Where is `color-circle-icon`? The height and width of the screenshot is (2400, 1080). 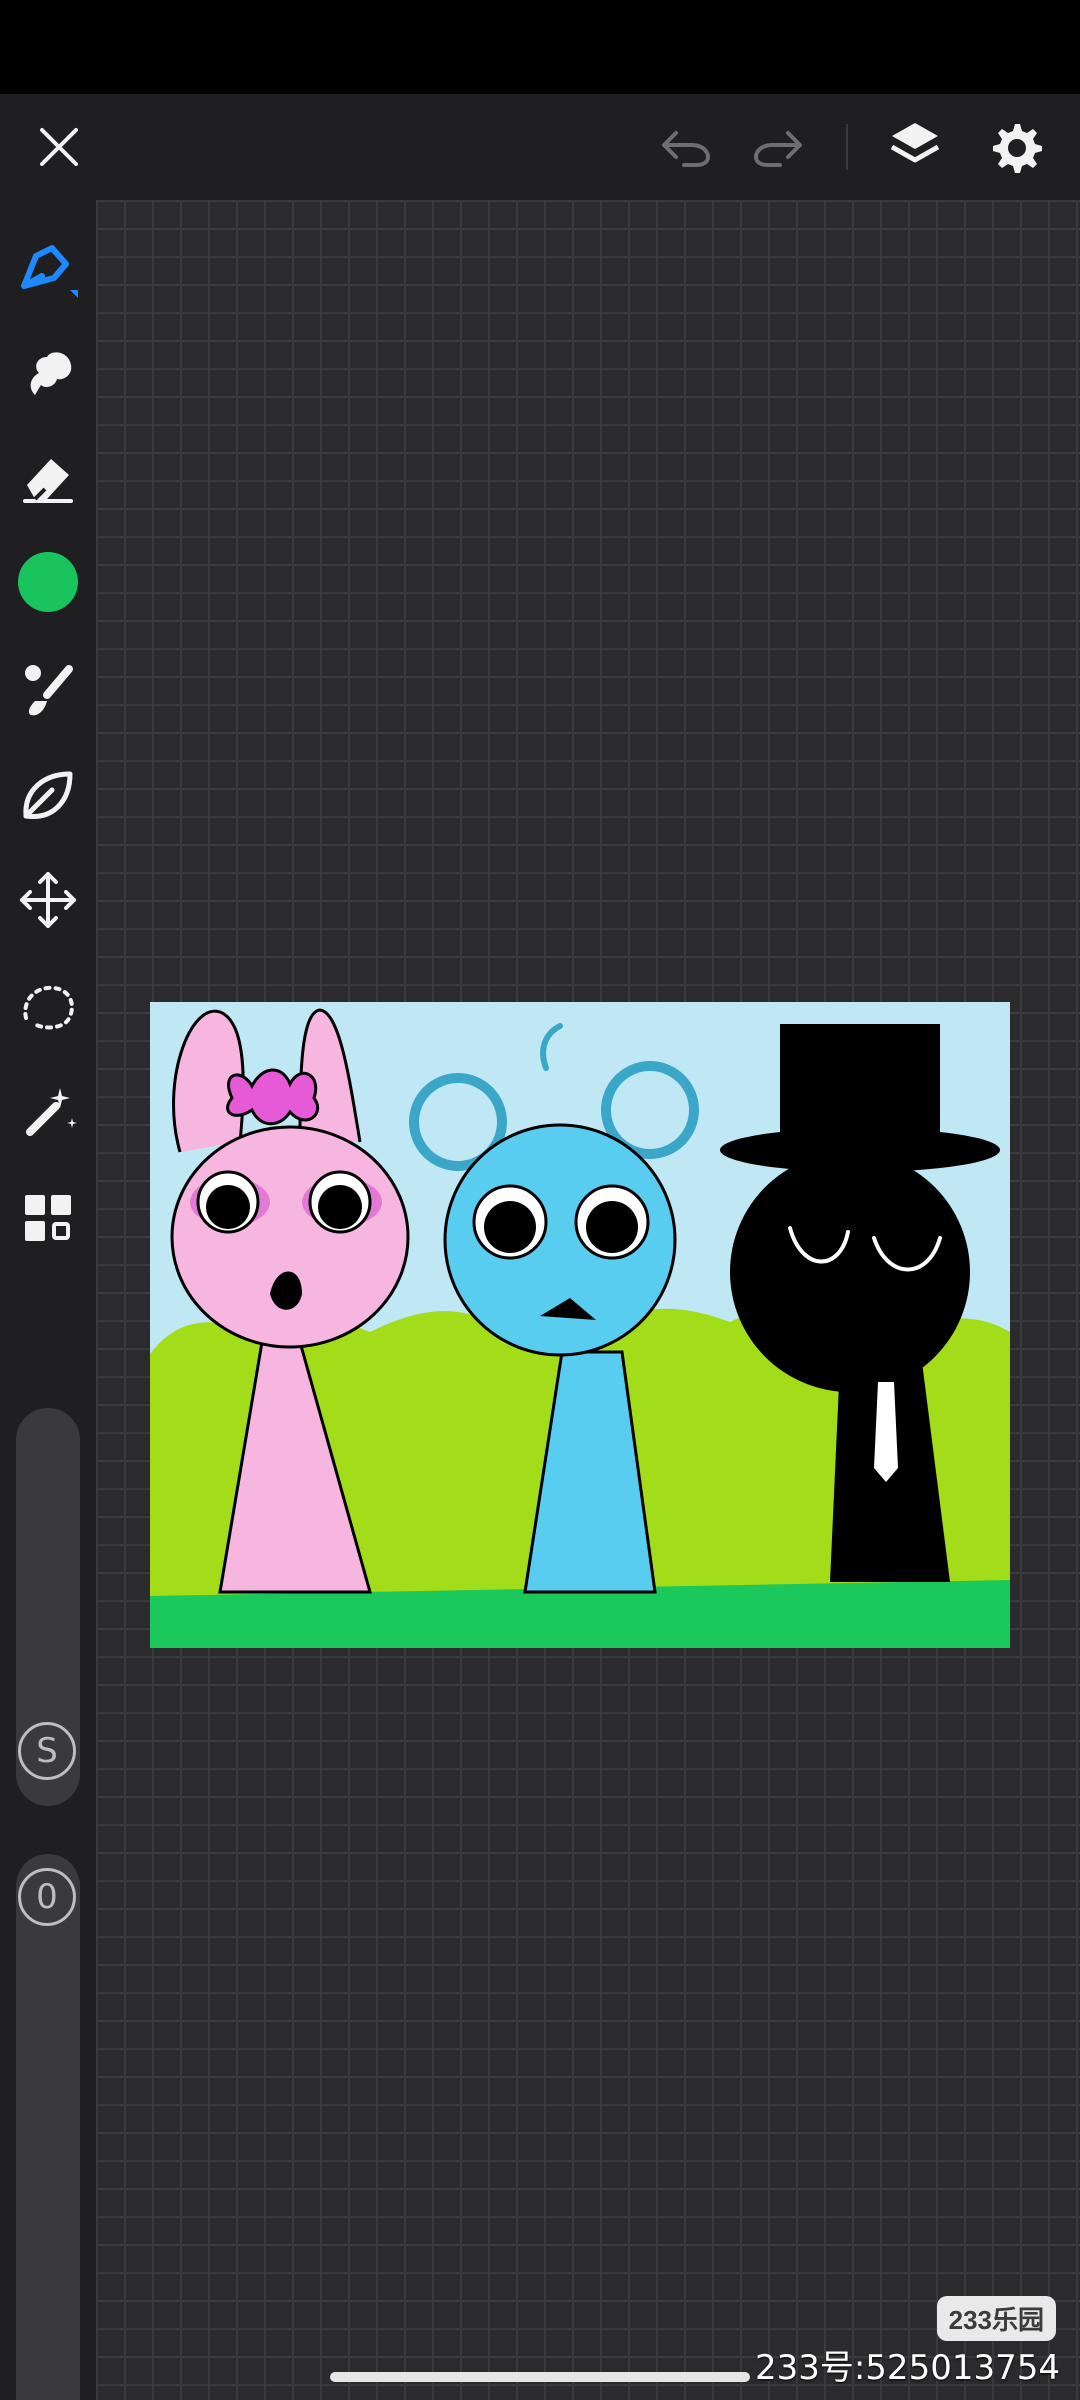
color-circle-icon is located at coordinates (48, 582).